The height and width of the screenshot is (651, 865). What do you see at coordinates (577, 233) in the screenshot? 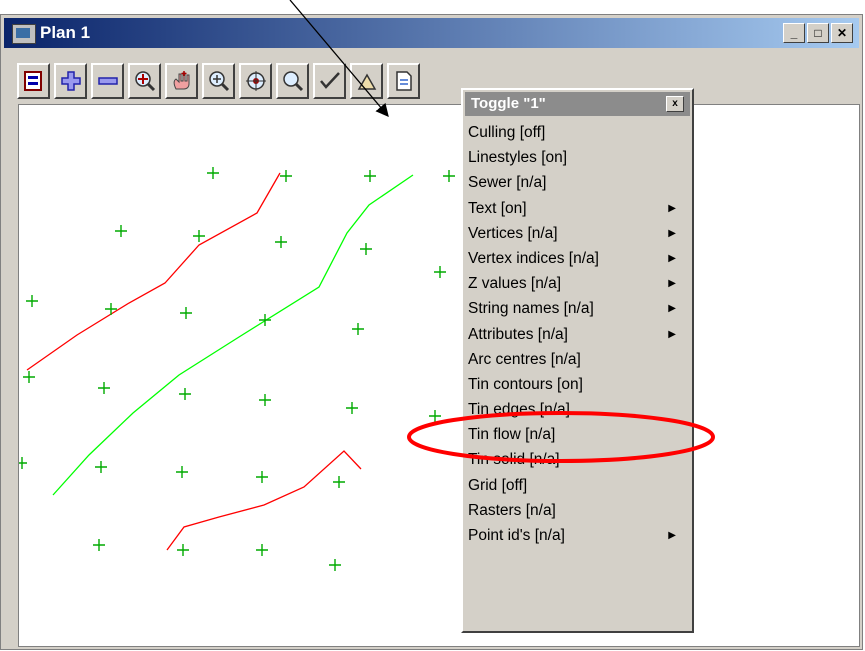
I see `menu-item: Vertices [n/a] ▶` at bounding box center [577, 233].